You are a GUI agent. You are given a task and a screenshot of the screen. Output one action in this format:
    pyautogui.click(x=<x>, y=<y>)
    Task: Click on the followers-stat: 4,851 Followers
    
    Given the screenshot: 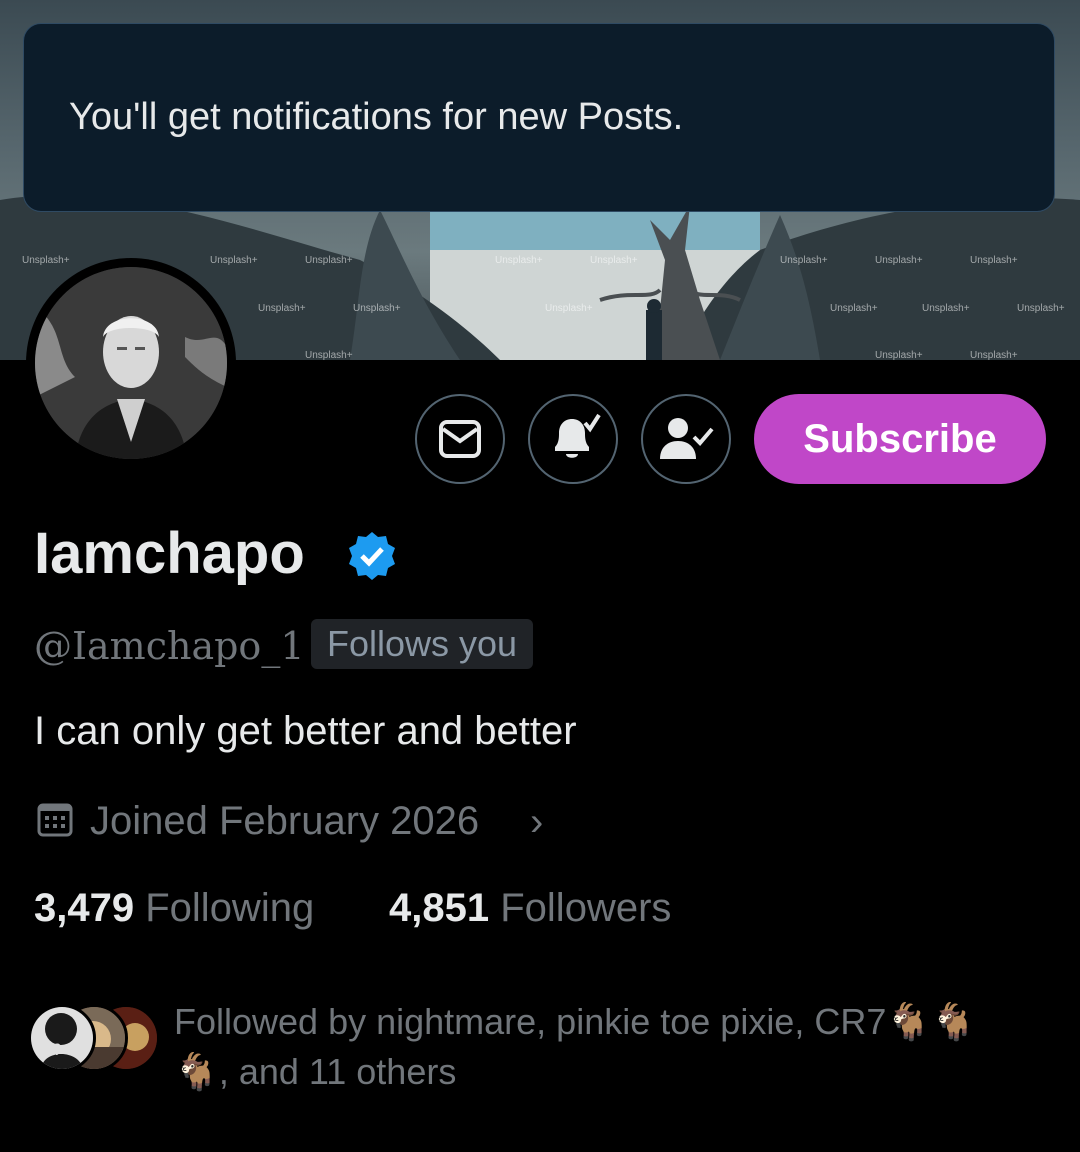 What is the action you would take?
    pyautogui.click(x=530, y=908)
    